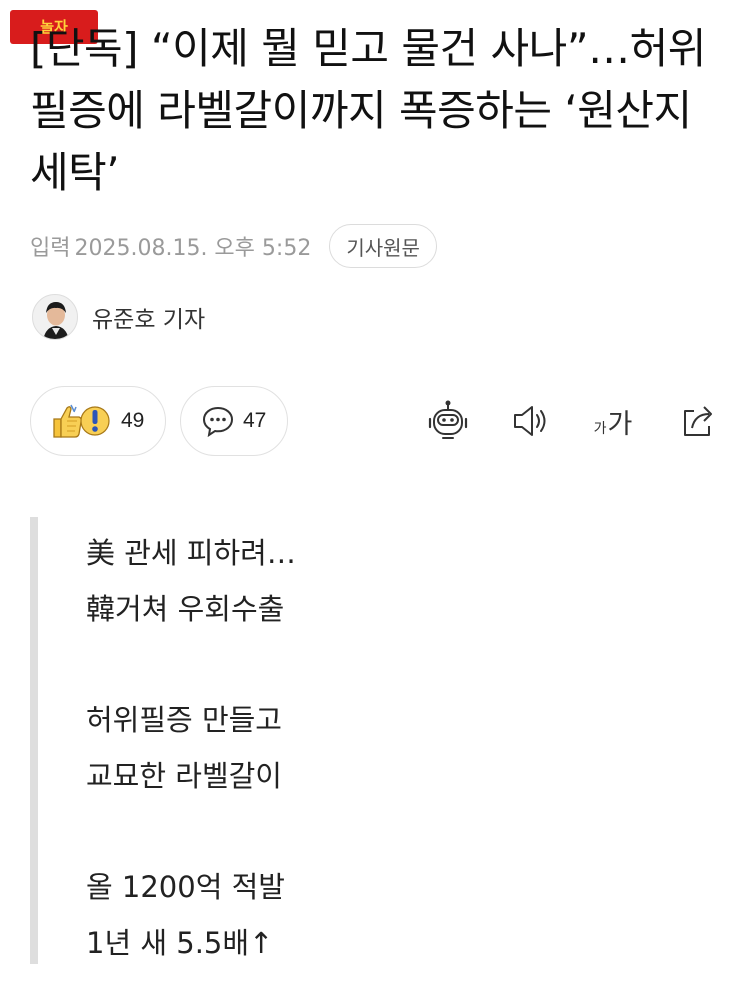 This screenshot has width=750, height=988. I want to click on author-byline: 유준호 기자, so click(118, 317).